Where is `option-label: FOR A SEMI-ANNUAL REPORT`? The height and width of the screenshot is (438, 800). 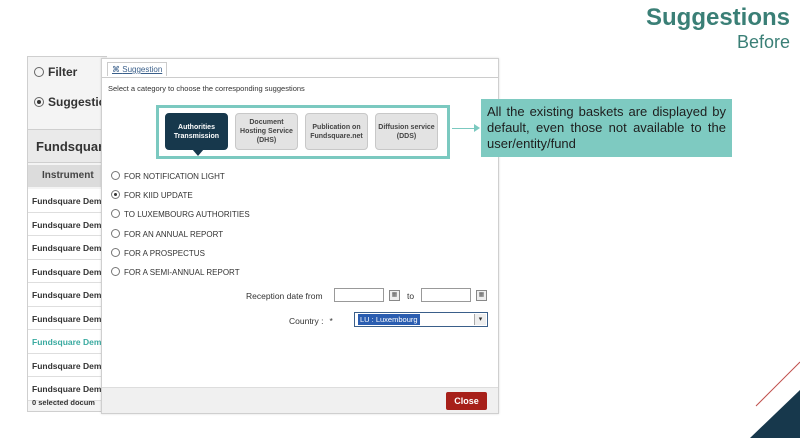
option-label: FOR A SEMI-ANNUAL REPORT is located at coordinates (182, 272).